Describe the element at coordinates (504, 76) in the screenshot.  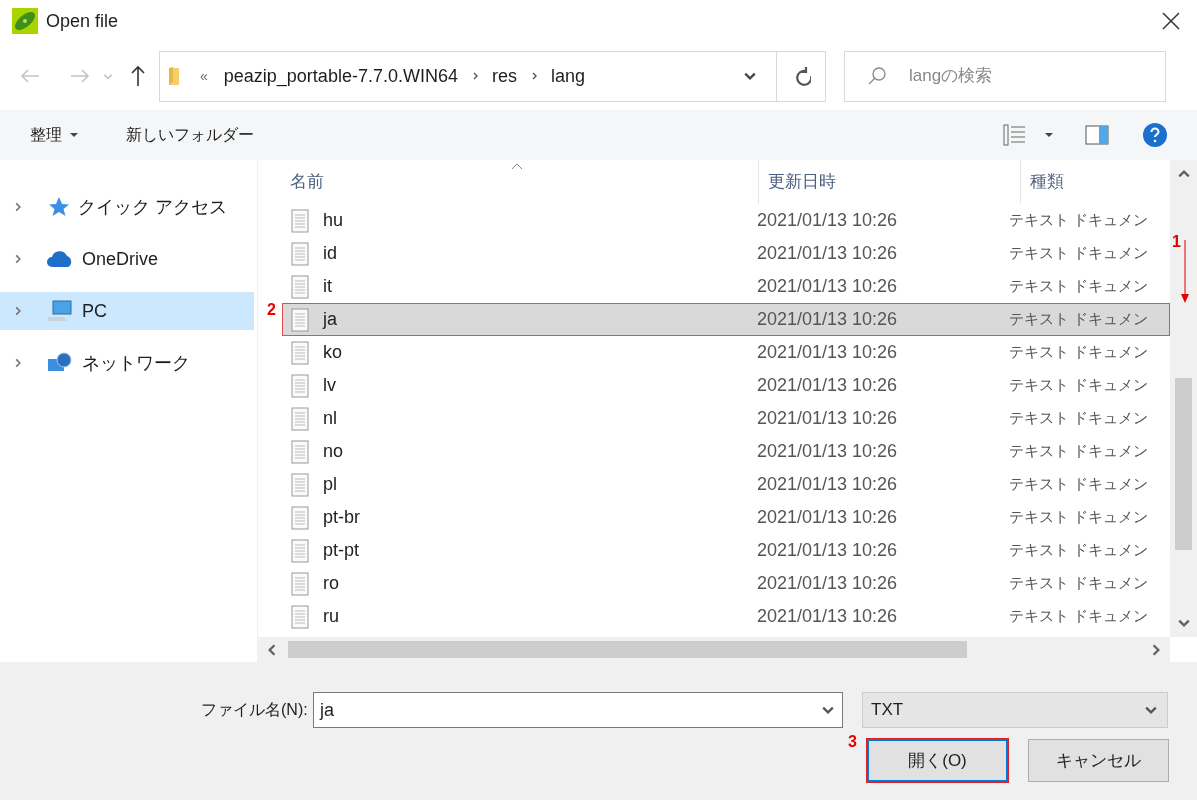
I see `breadcrumb: res` at that location.